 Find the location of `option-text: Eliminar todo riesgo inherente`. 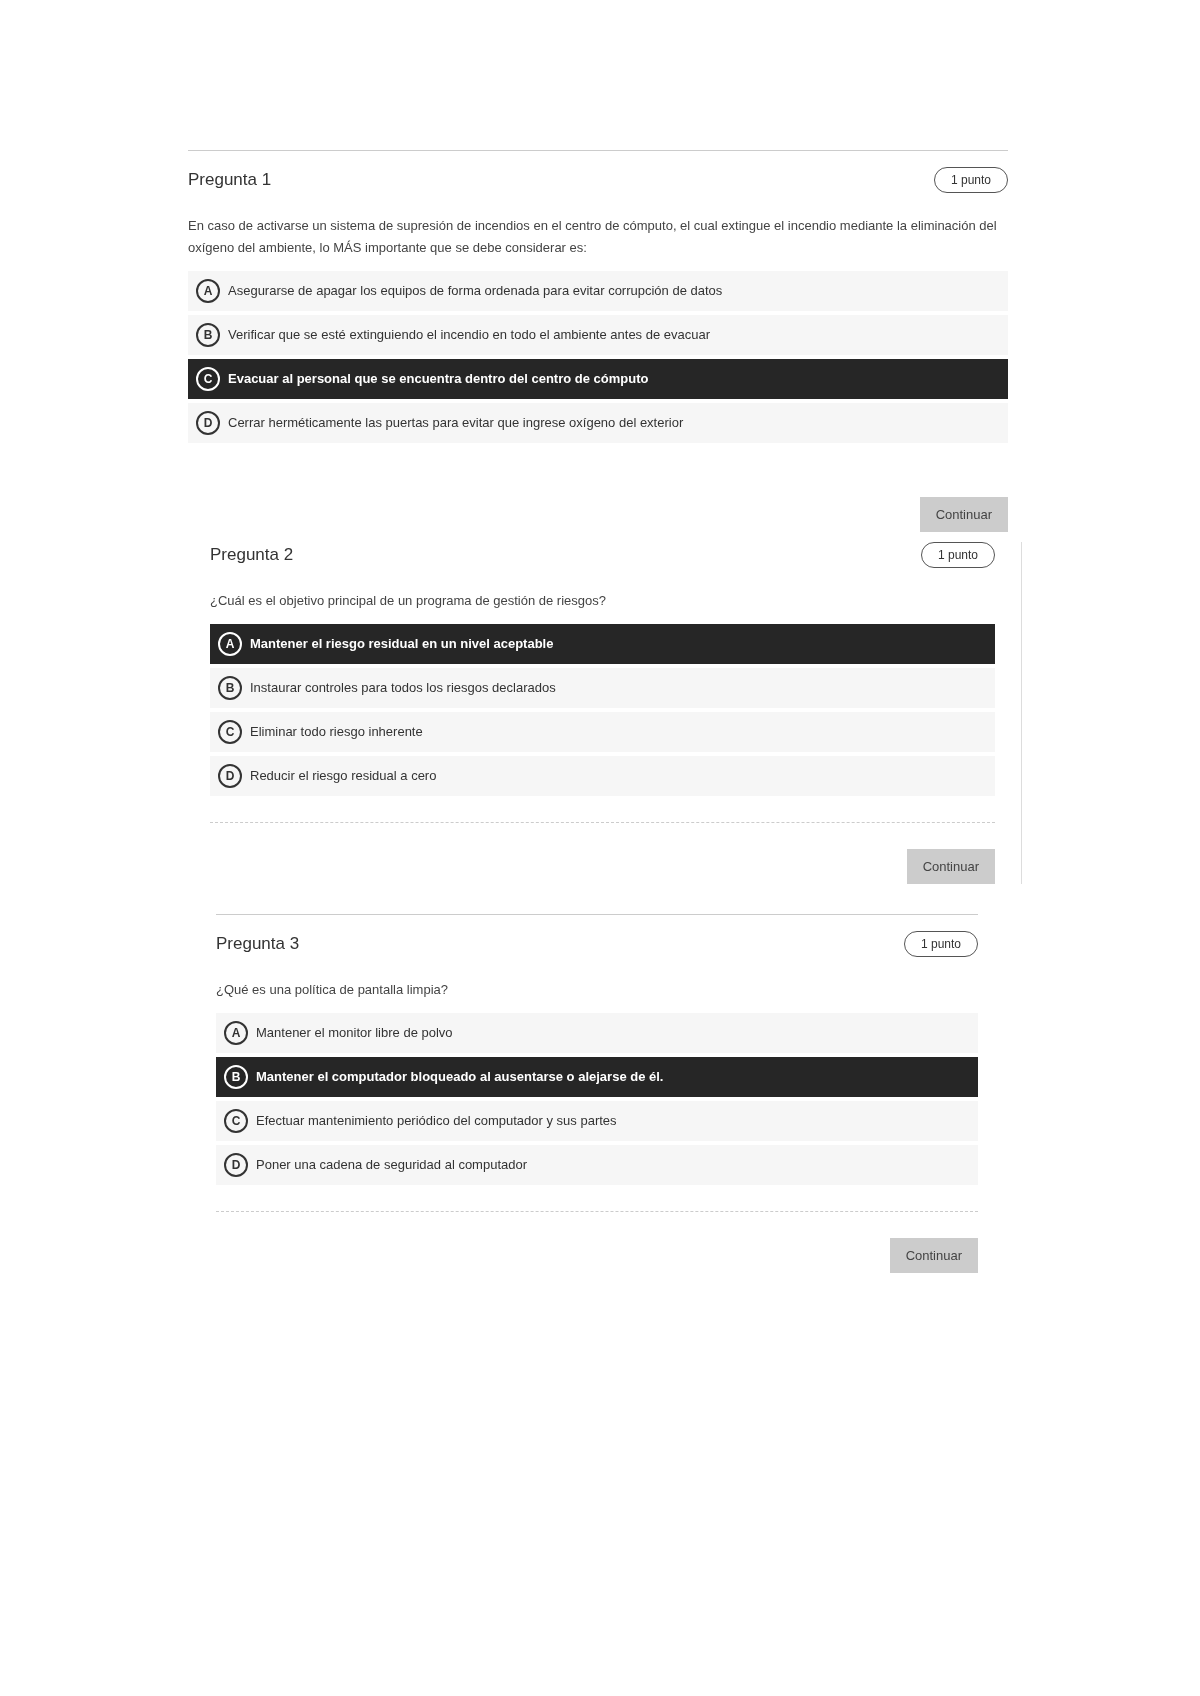

option-text: Eliminar todo riesgo inherente is located at coordinates (336, 732).